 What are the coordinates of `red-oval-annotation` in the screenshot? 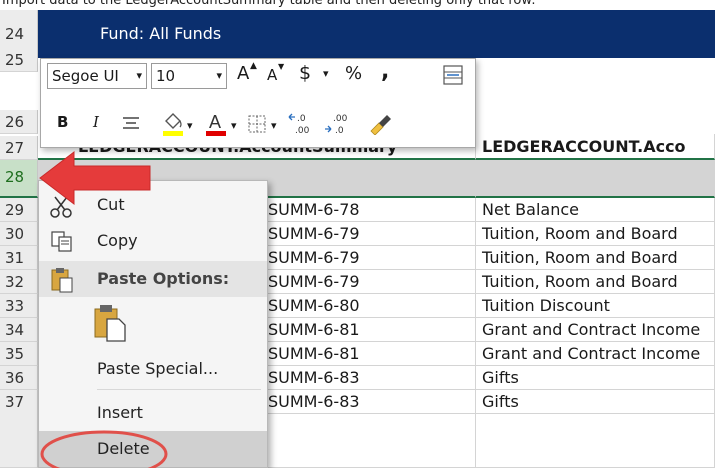 It's located at (104, 449).